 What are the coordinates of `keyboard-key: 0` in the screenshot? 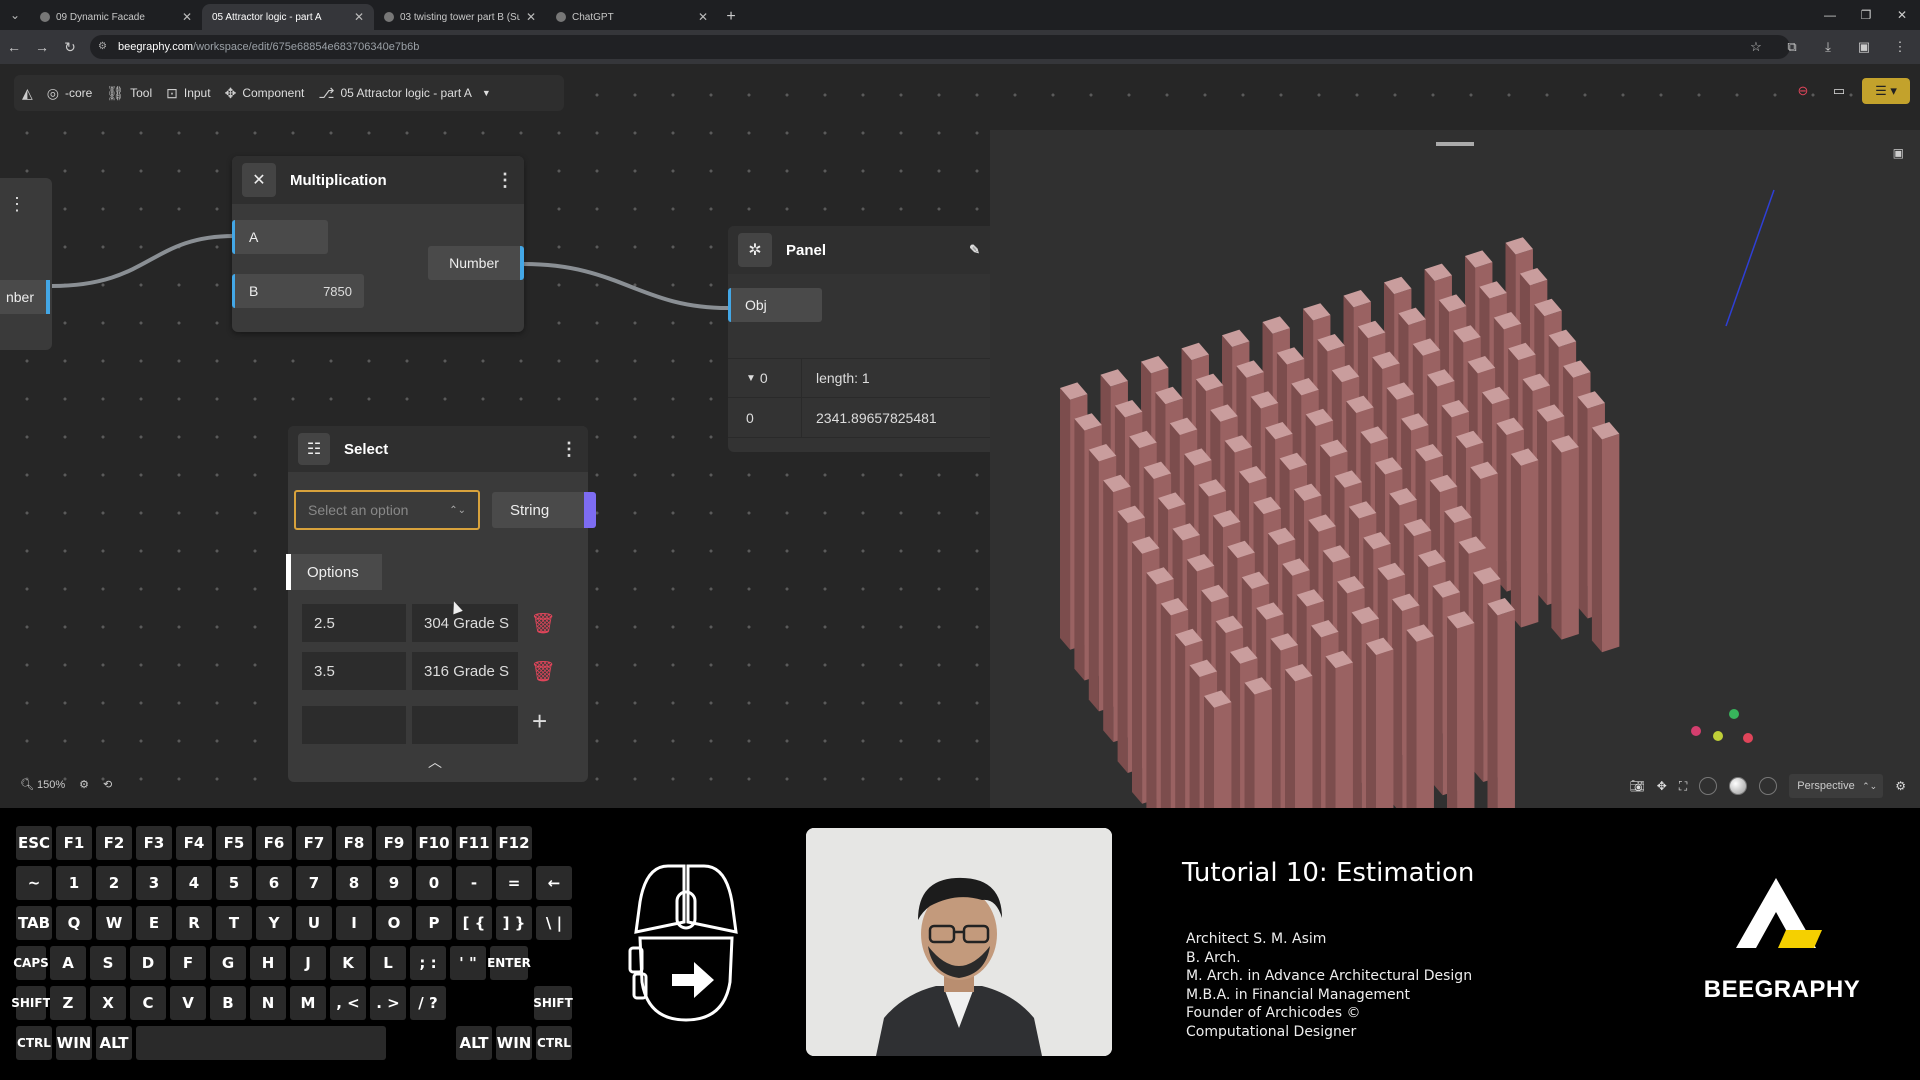 It's located at (434, 883).